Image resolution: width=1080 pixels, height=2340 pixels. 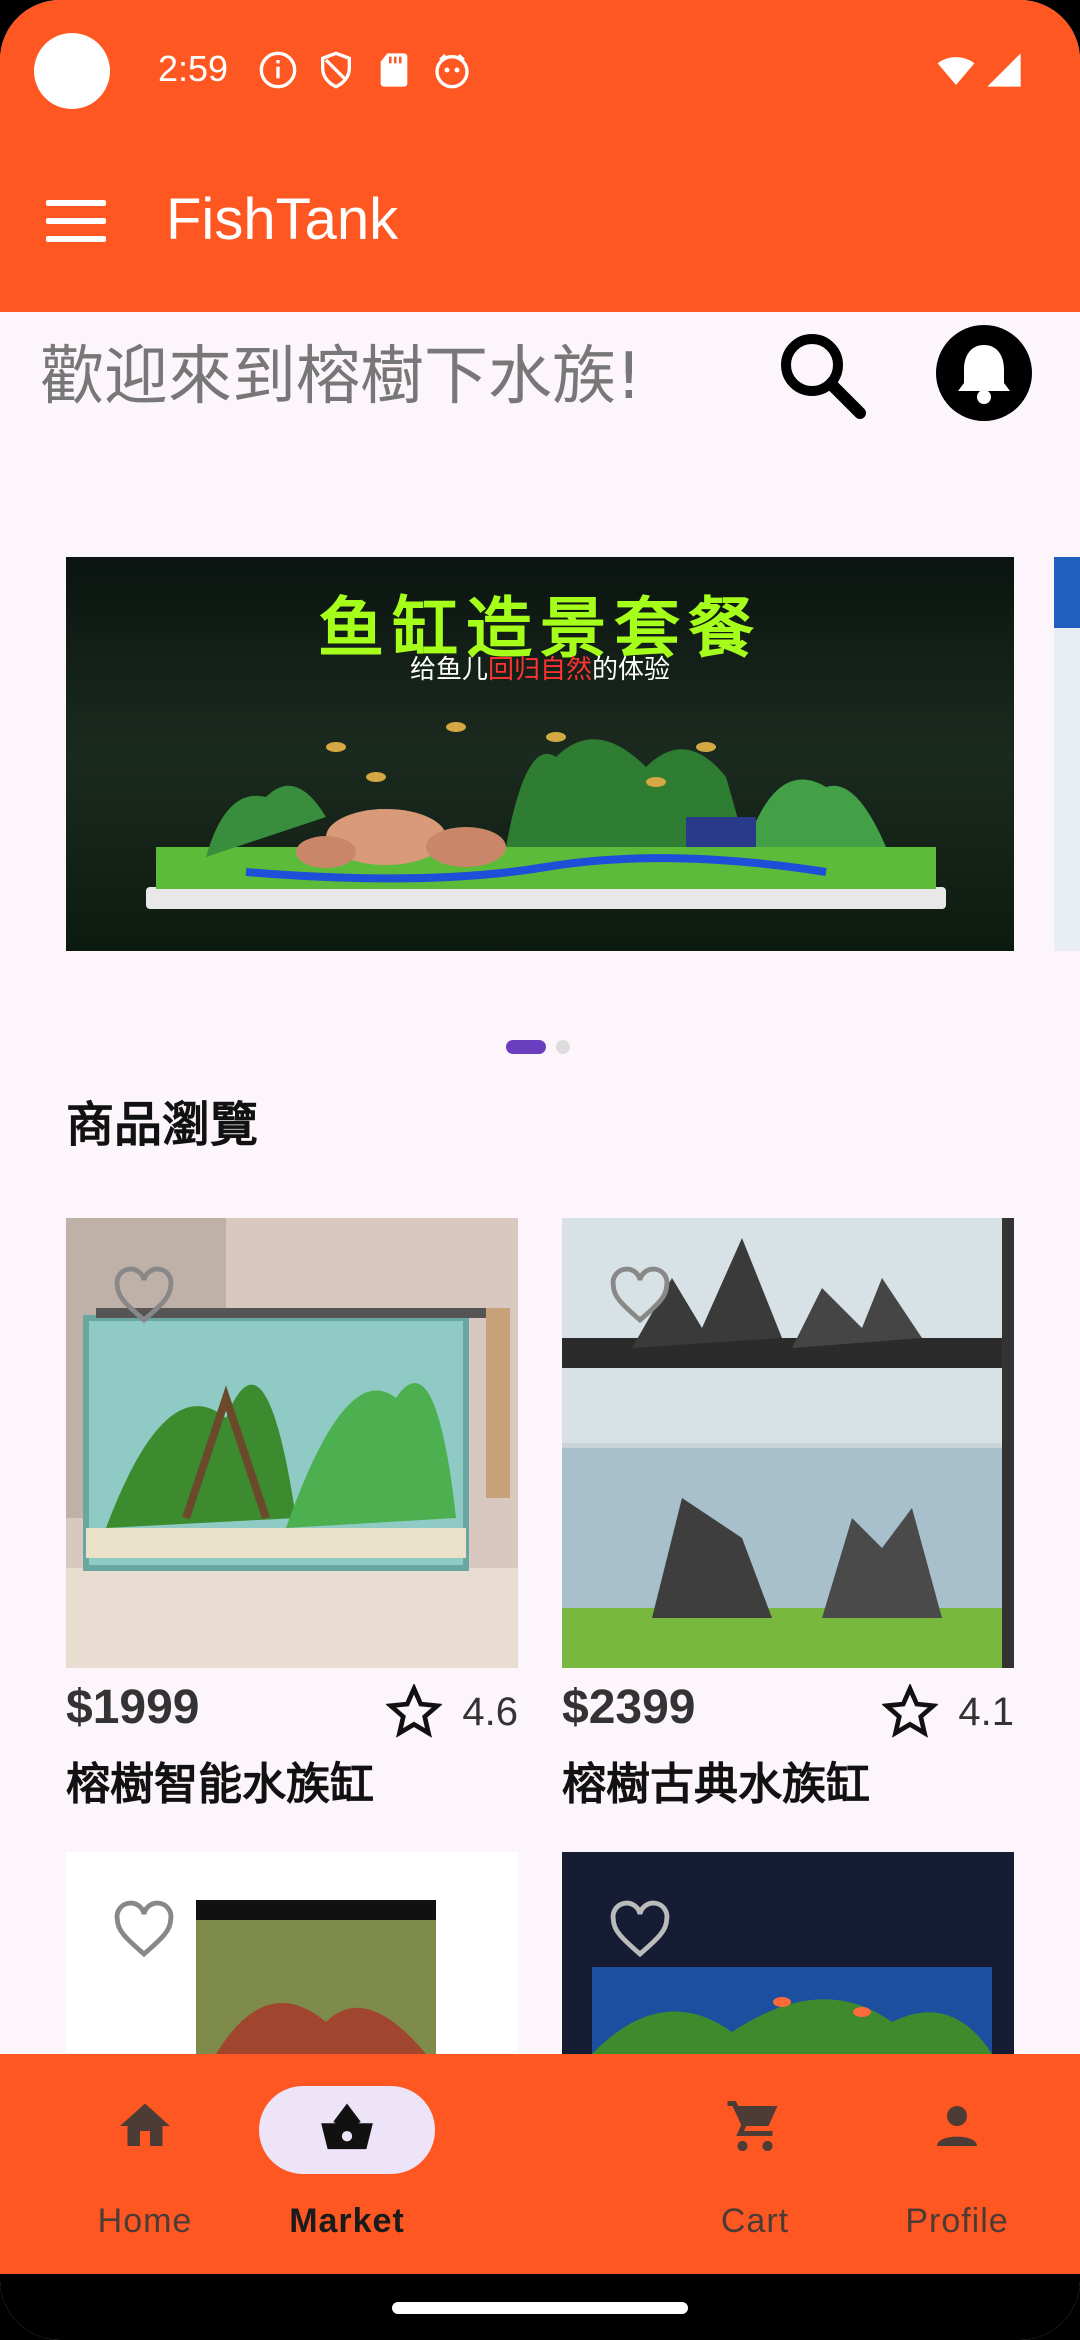 I want to click on product-price: $1999, so click(x=133, y=1707).